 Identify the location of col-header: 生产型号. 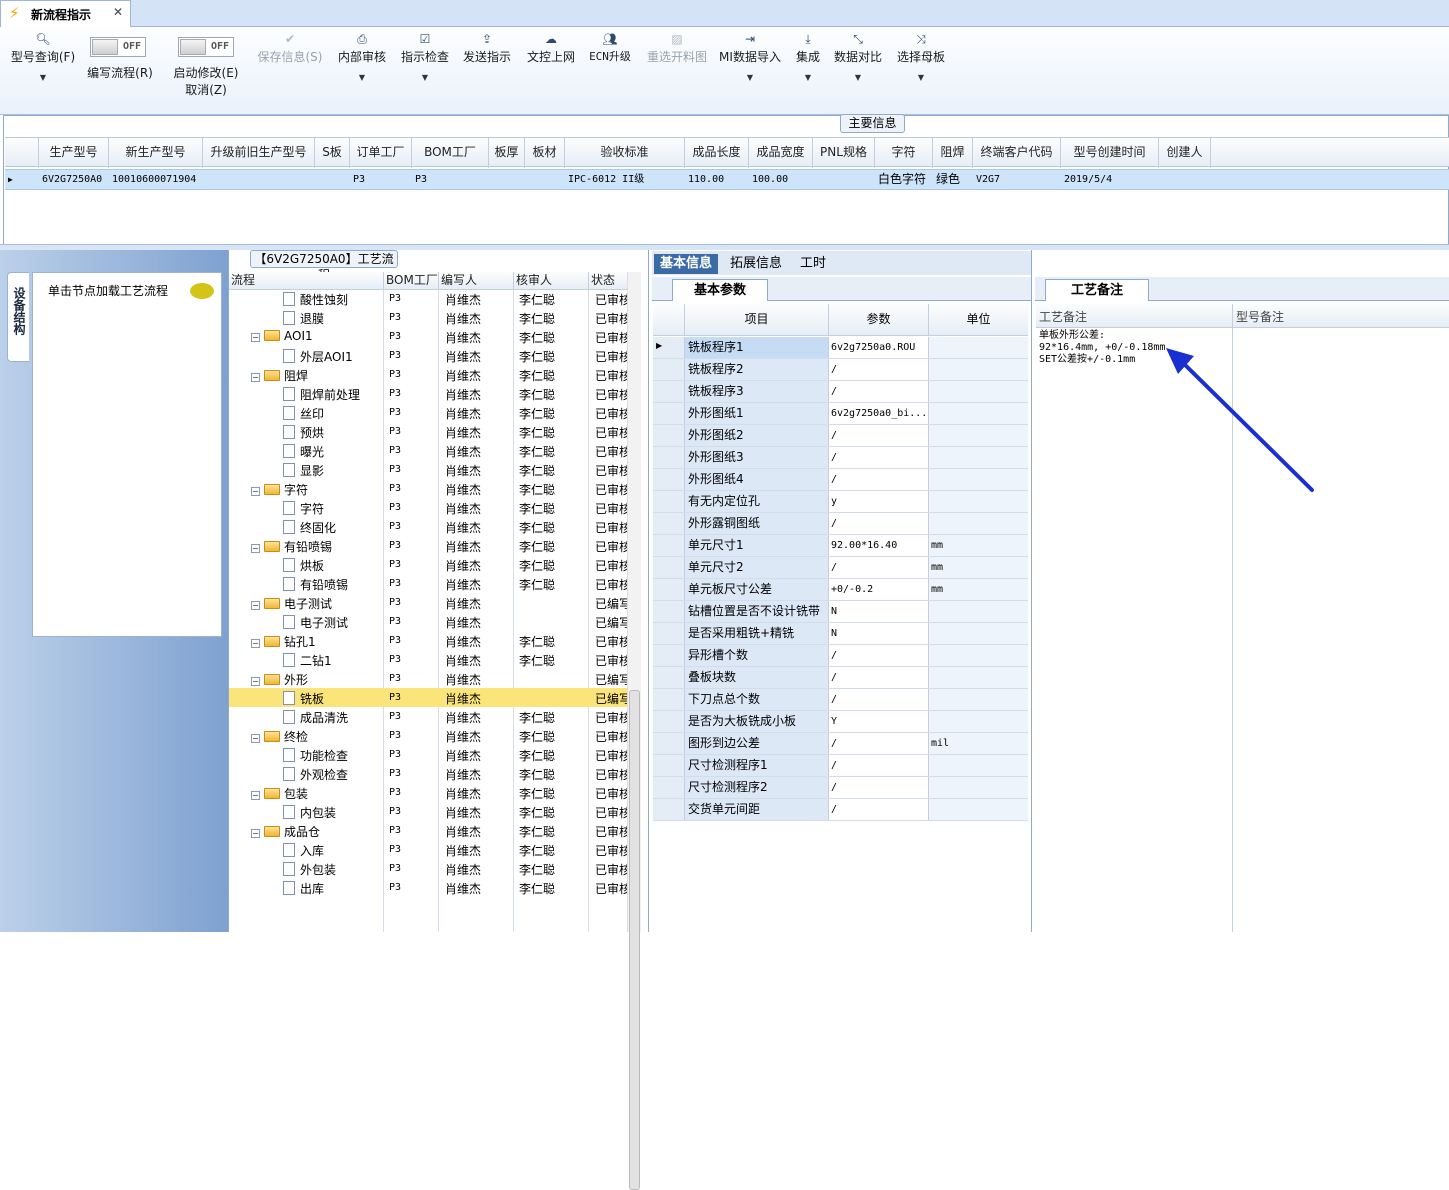
(74, 153).